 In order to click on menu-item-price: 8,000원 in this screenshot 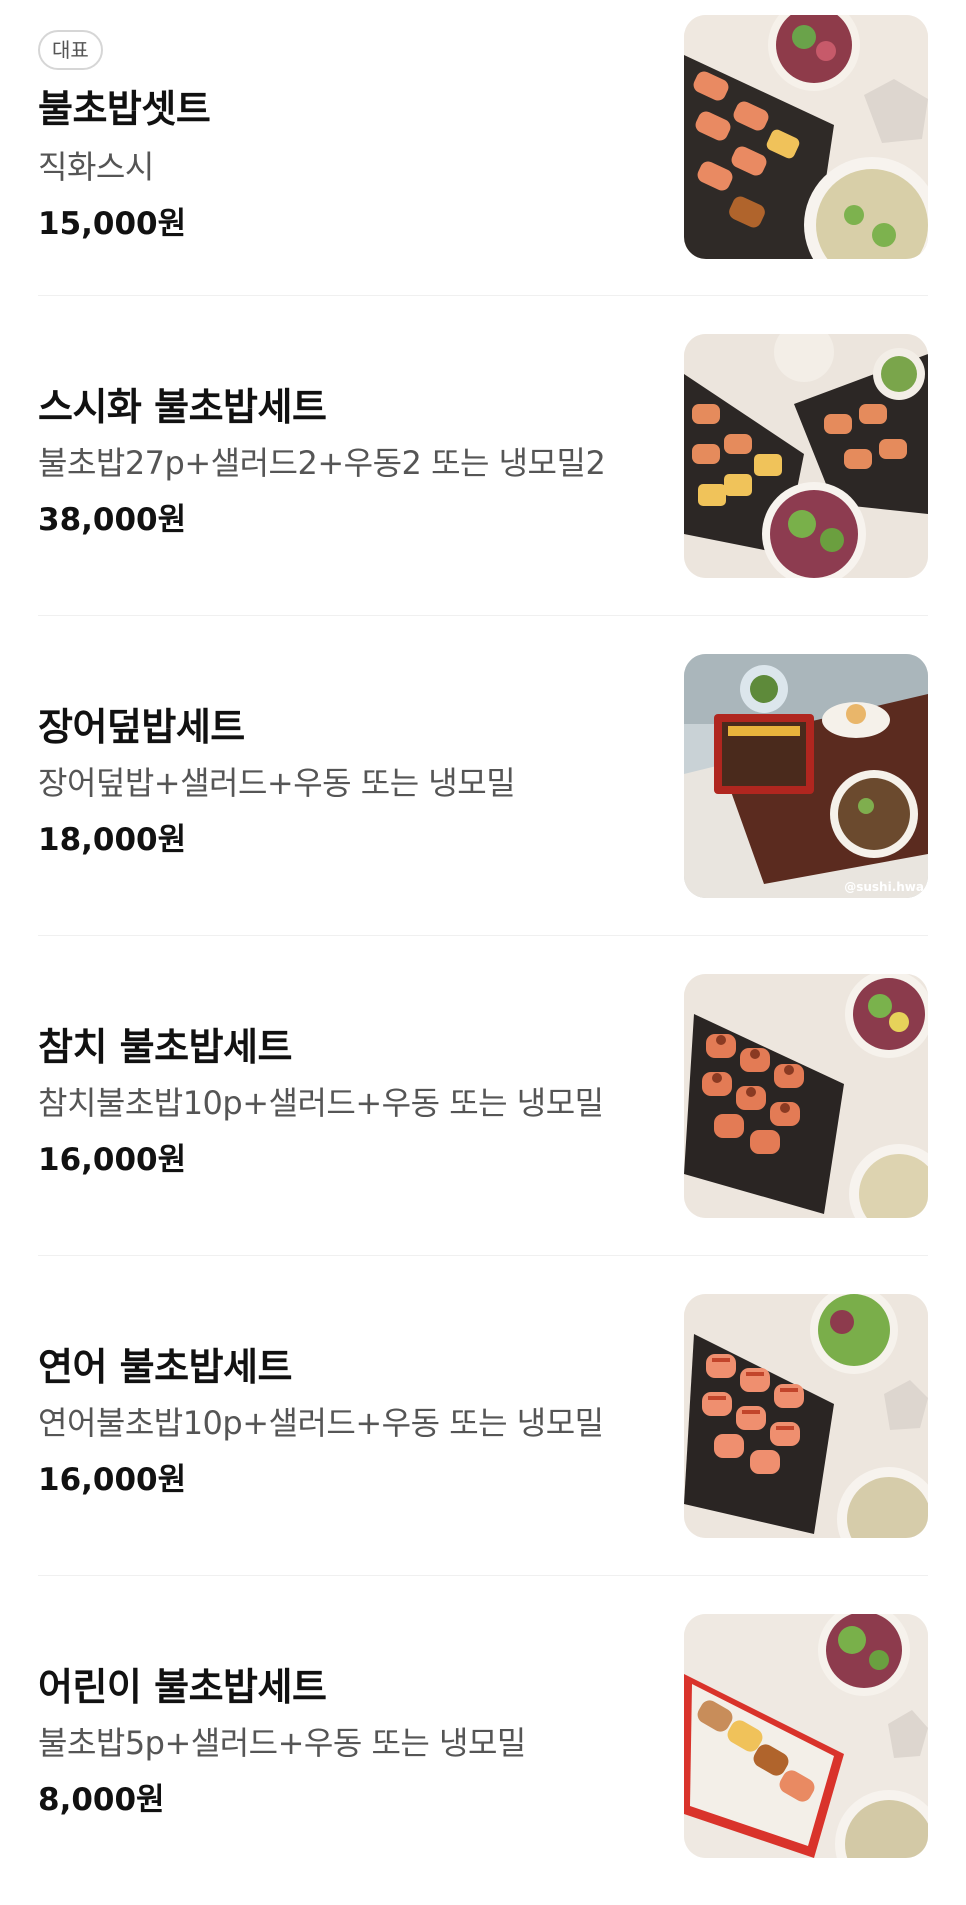, I will do `click(101, 1800)`.